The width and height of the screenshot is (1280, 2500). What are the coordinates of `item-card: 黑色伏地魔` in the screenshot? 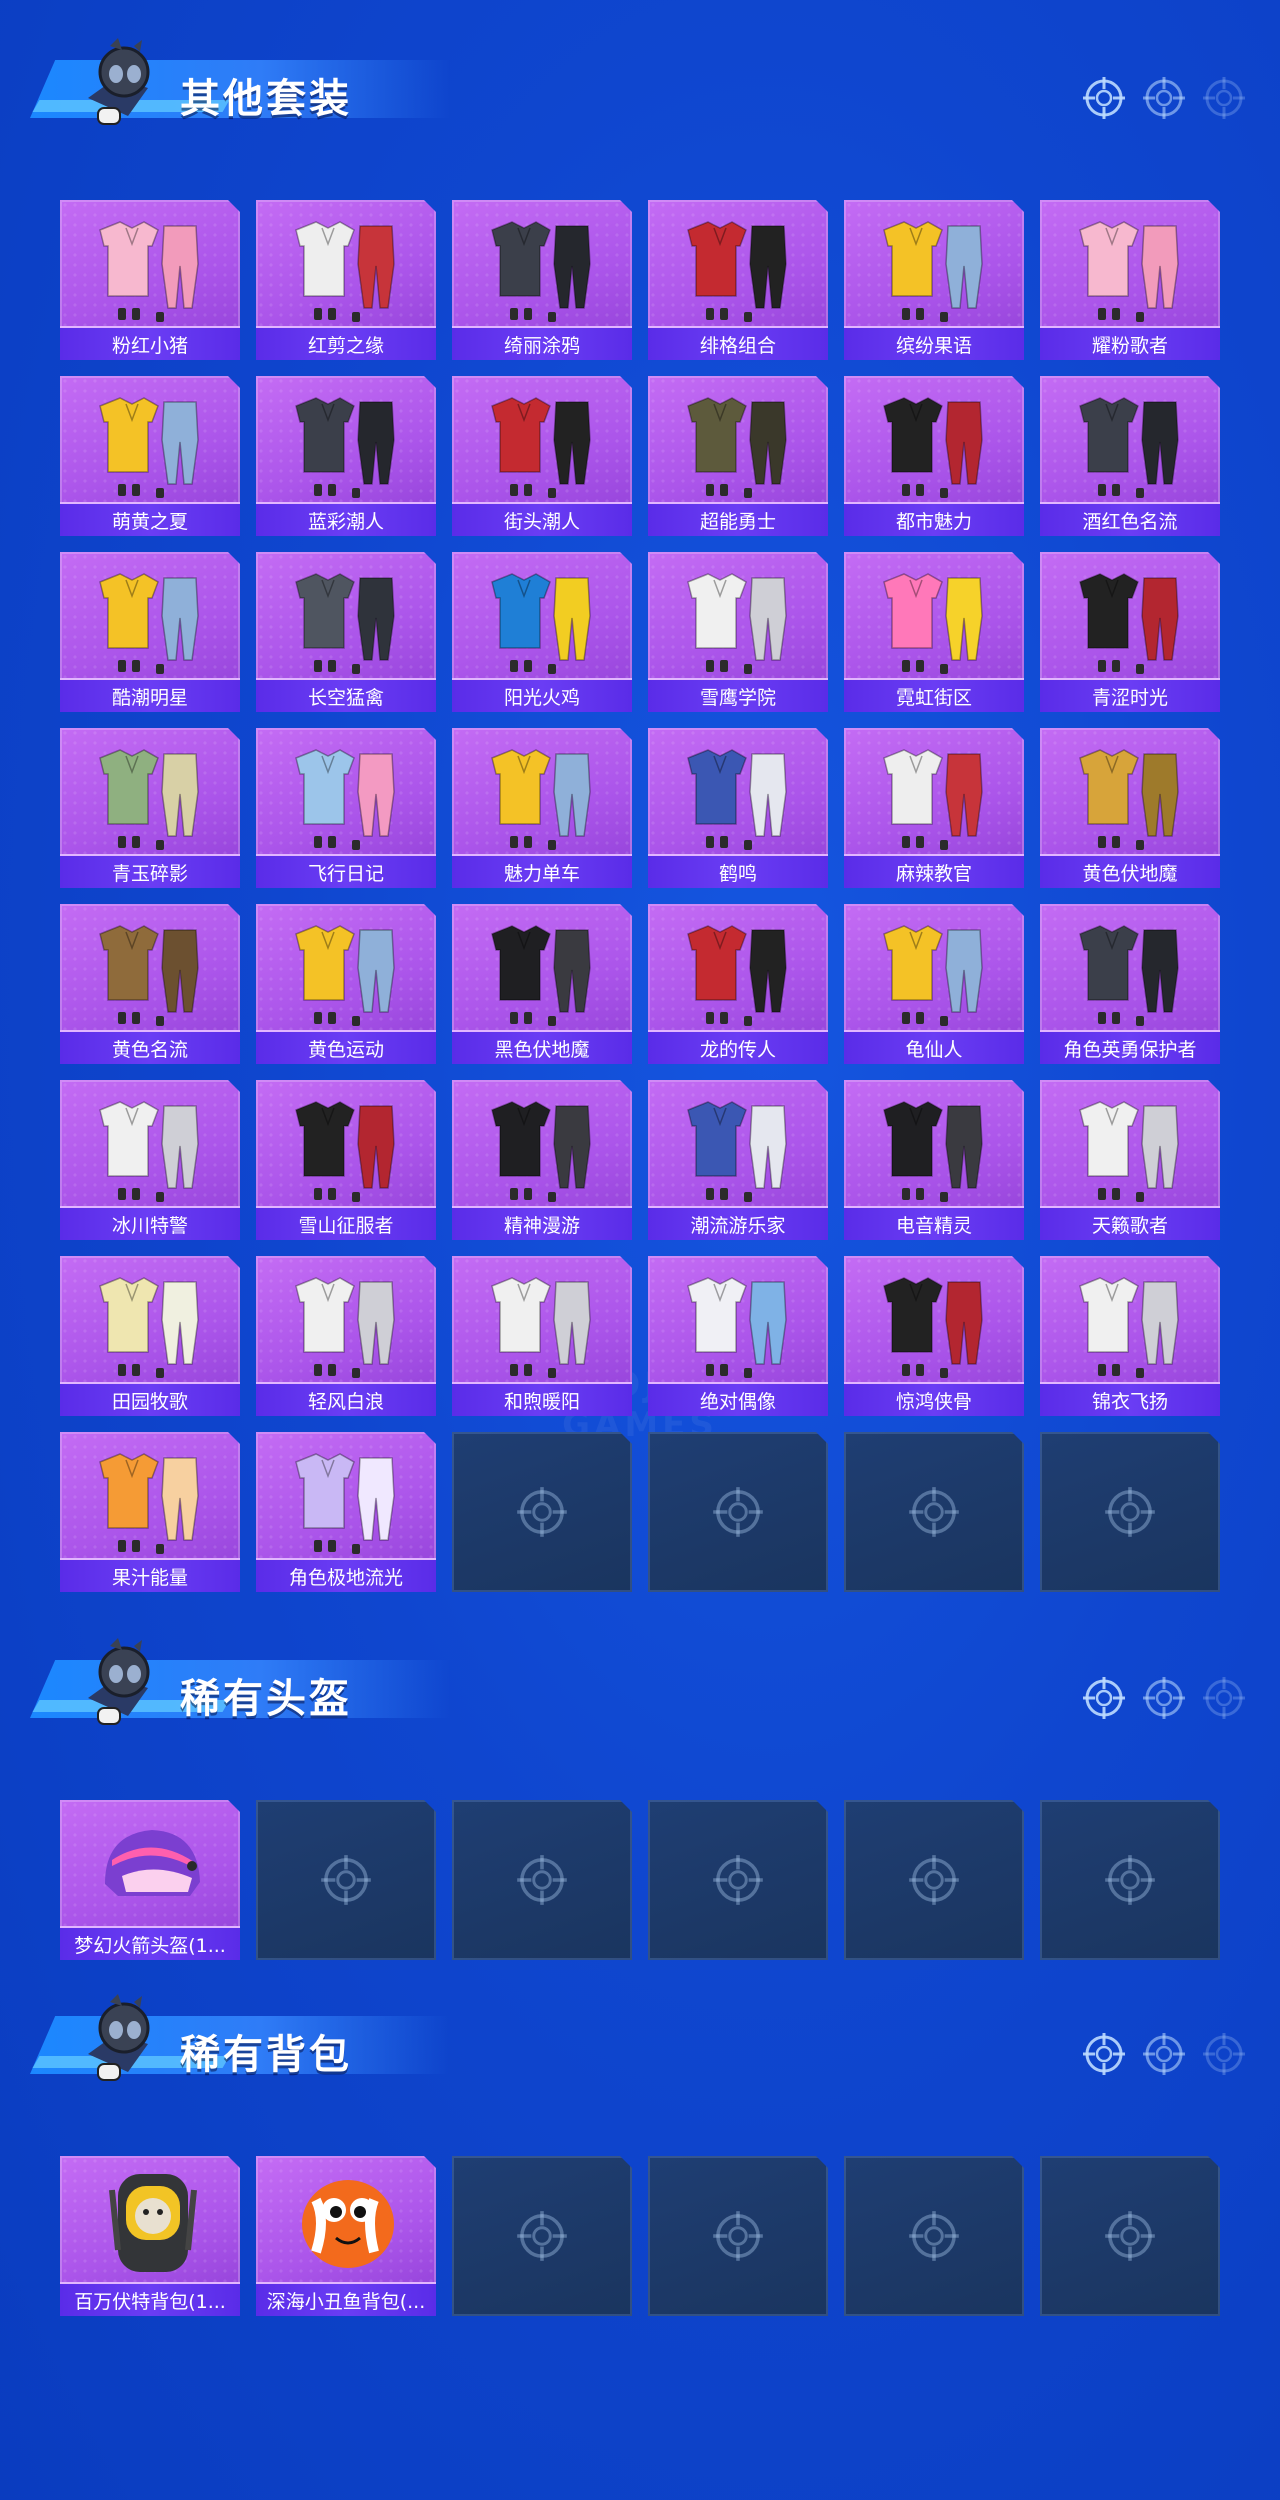 It's located at (542, 984).